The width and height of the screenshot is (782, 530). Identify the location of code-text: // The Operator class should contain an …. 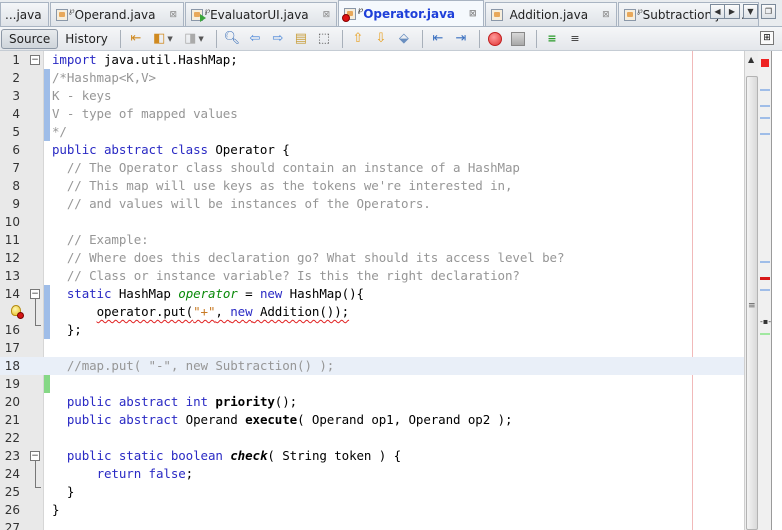
(293, 167).